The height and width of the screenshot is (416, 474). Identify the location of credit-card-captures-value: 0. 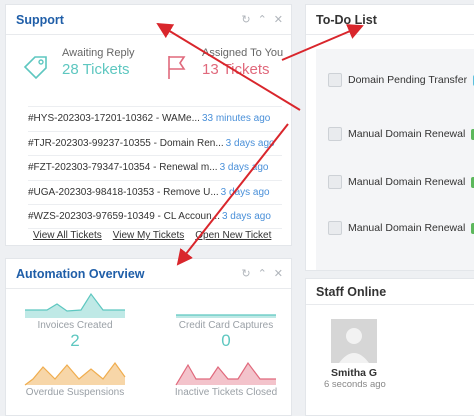
(226, 340).